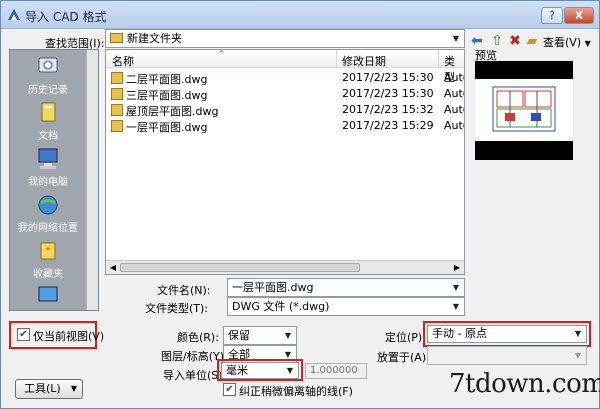 Image resolution: width=600 pixels, height=409 pixels. I want to click on units-select: 毫米 ▼, so click(260, 370).